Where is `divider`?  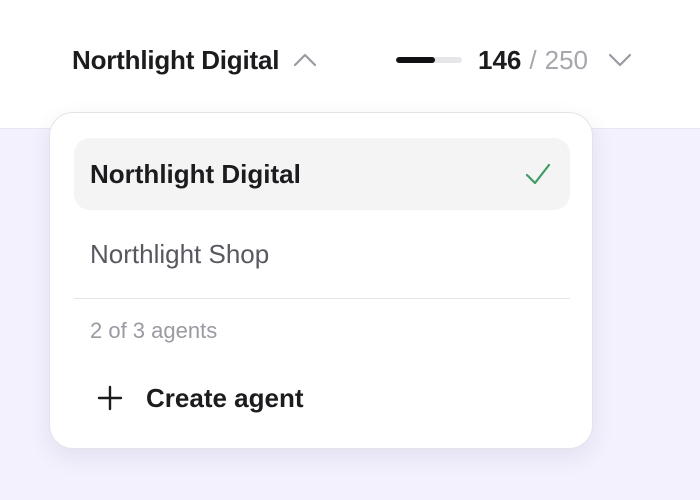
divider is located at coordinates (322, 298).